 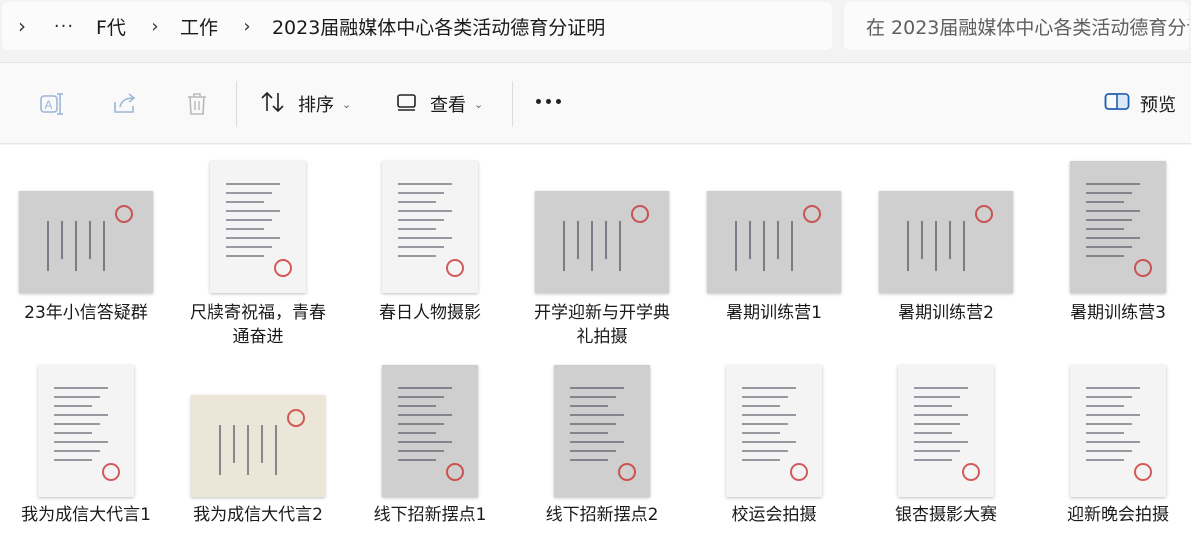 I want to click on file-item: 我为成信大代言1, so click(x=86, y=344).